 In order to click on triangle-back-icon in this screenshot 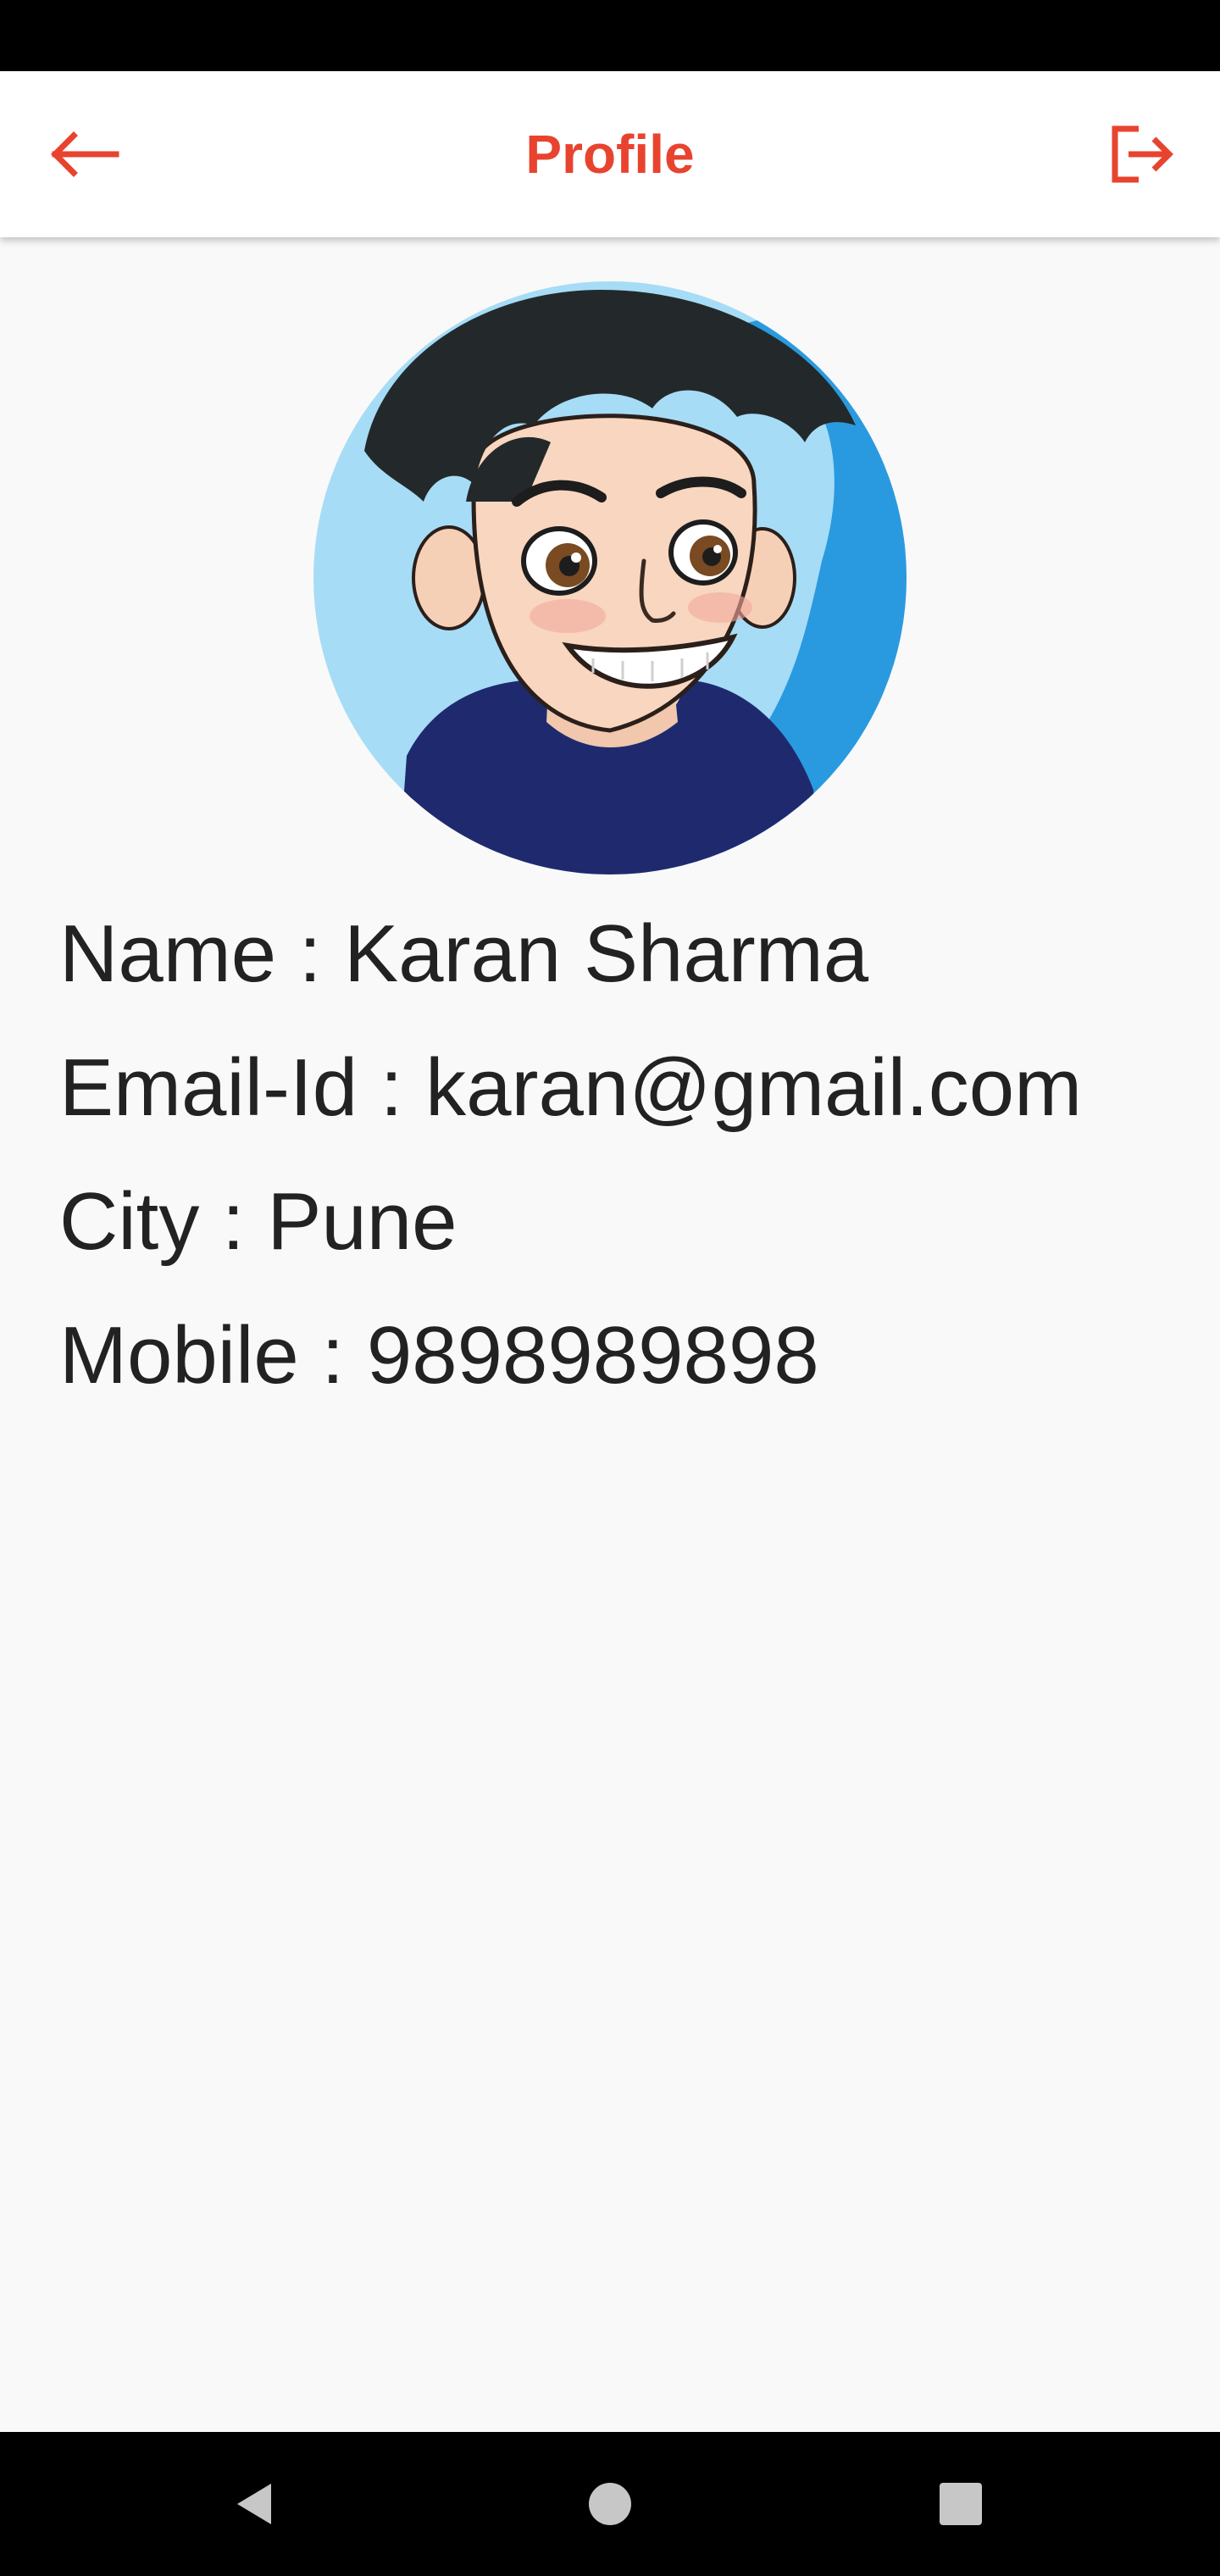, I will do `click(254, 2504)`.